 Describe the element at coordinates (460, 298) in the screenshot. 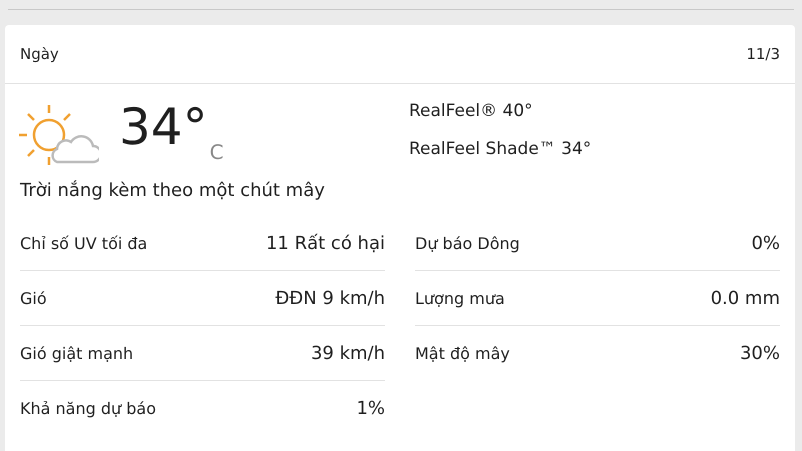

I see `detail-label: Lượng mưa` at that location.